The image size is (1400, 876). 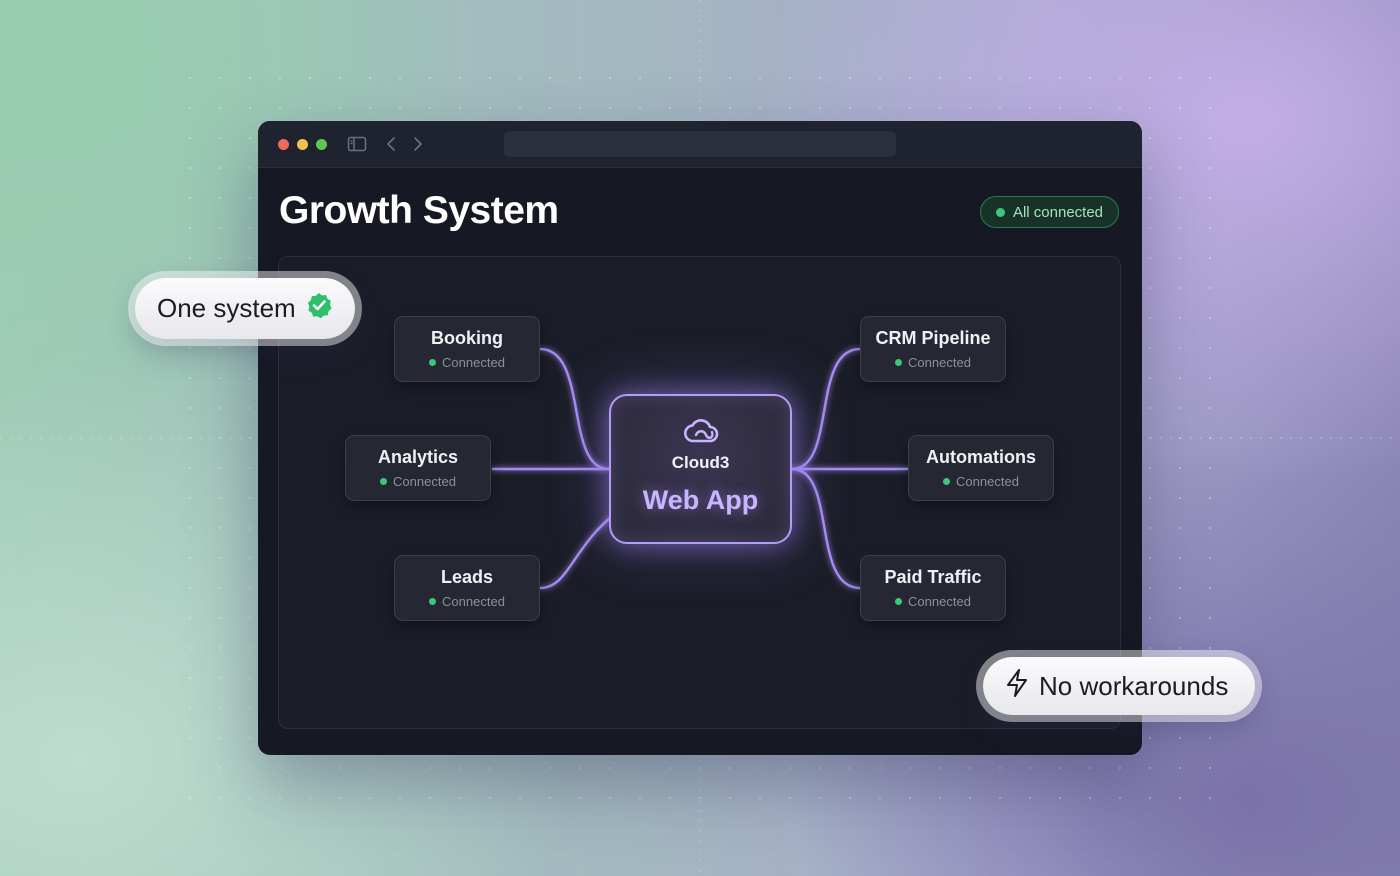 I want to click on node-title: Analytics, so click(x=418, y=457).